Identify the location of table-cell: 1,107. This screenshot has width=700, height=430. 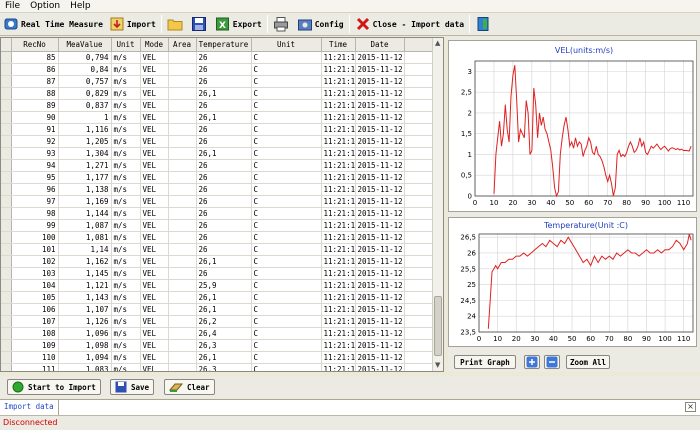
(85, 309).